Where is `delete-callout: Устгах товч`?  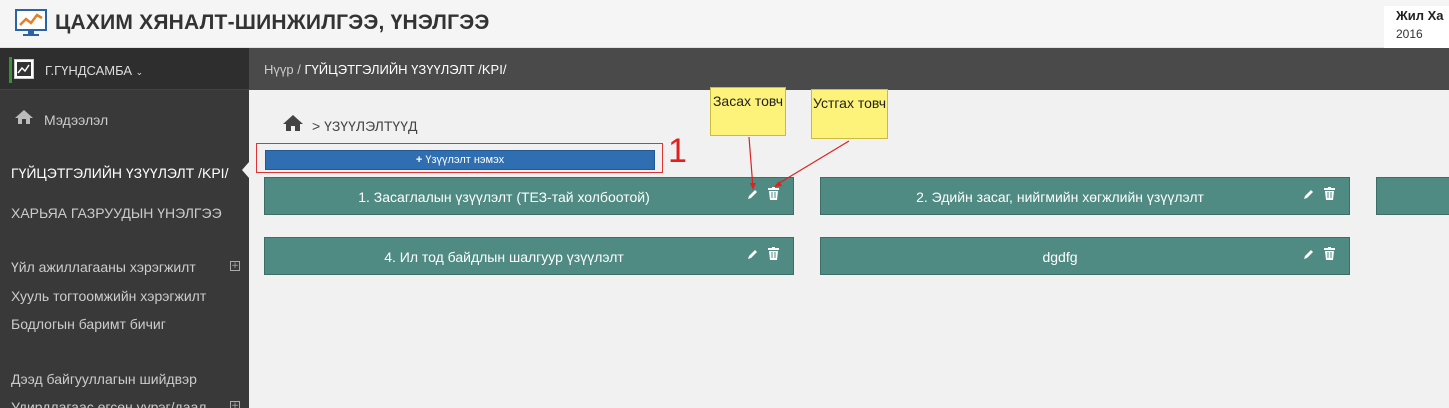
delete-callout: Устгах товч is located at coordinates (849, 114).